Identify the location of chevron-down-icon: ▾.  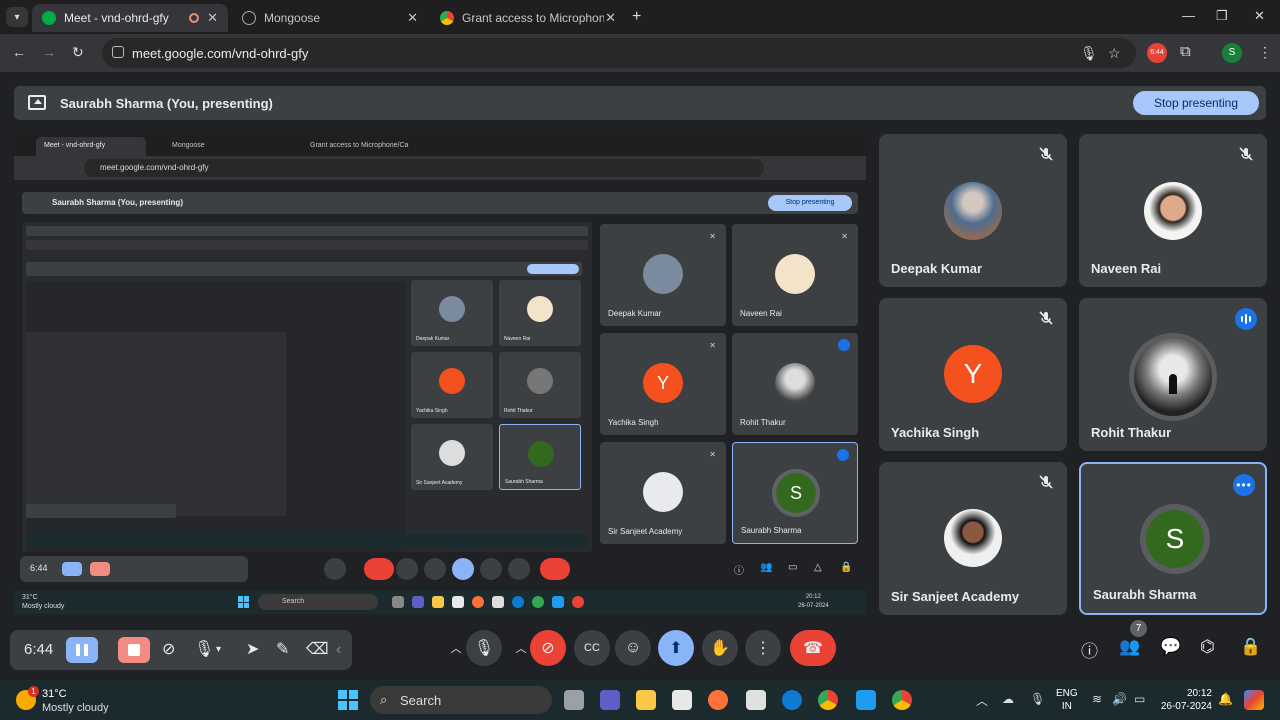
(218, 650).